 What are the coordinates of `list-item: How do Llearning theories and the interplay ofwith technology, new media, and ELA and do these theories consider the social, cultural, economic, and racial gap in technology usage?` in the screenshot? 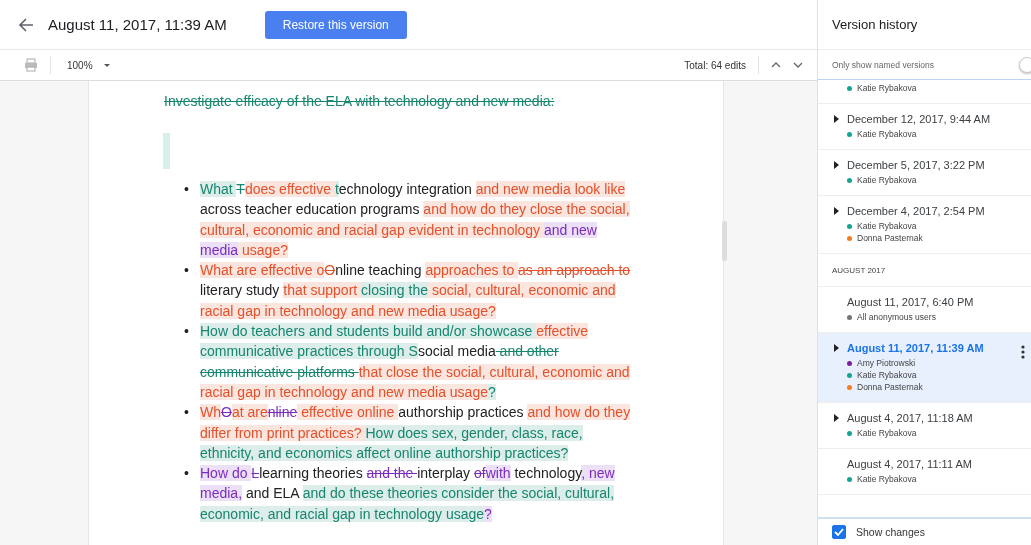 It's located at (408, 494).